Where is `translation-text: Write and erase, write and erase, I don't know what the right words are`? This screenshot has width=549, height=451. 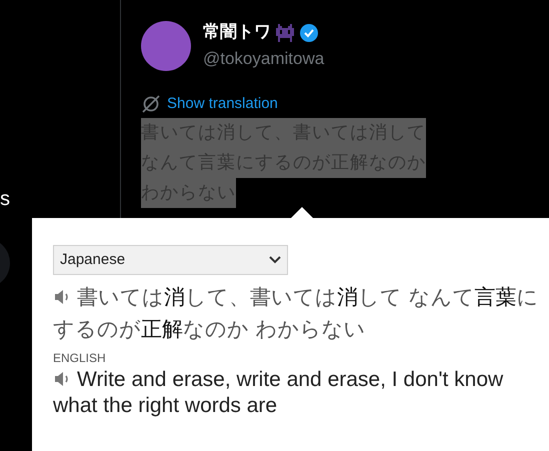
translation-text: Write and erase, write and erase, I don't know what the right words are is located at coordinates (278, 393).